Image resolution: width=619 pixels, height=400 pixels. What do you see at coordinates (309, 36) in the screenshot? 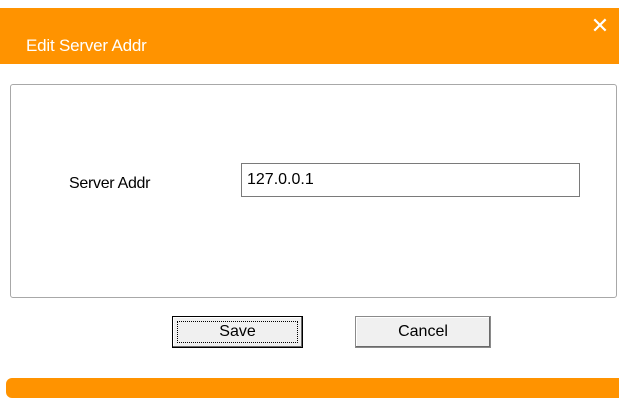
I see `dialog-title-bar: Edit Server Addr` at bounding box center [309, 36].